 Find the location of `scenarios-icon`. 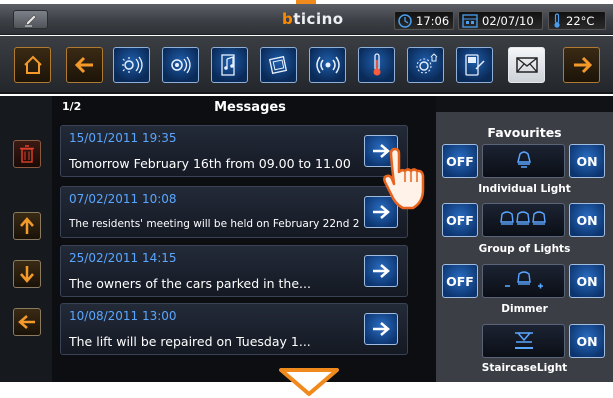

scenarios-icon is located at coordinates (277, 65).